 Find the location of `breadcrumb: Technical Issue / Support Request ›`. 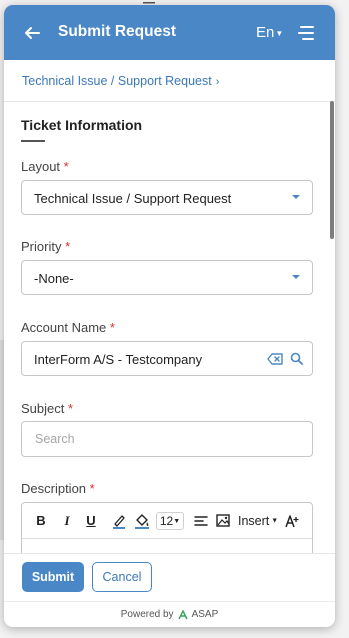

breadcrumb: Technical Issue / Support Request › is located at coordinates (169, 81).